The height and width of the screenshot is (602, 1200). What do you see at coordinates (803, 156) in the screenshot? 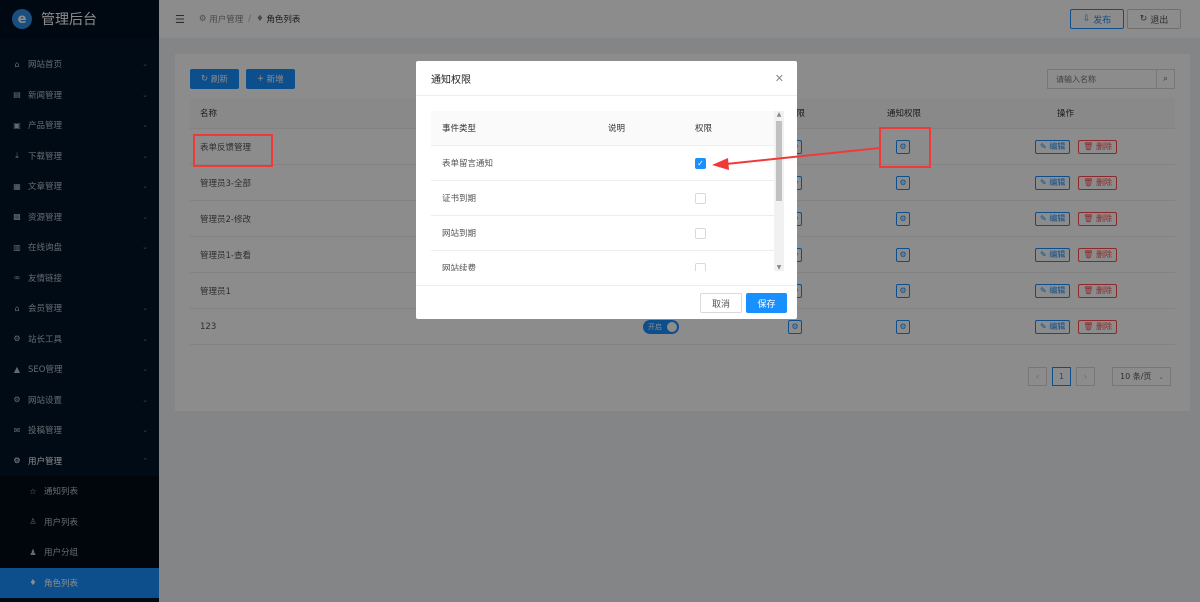
I see `arrow-line` at bounding box center [803, 156].